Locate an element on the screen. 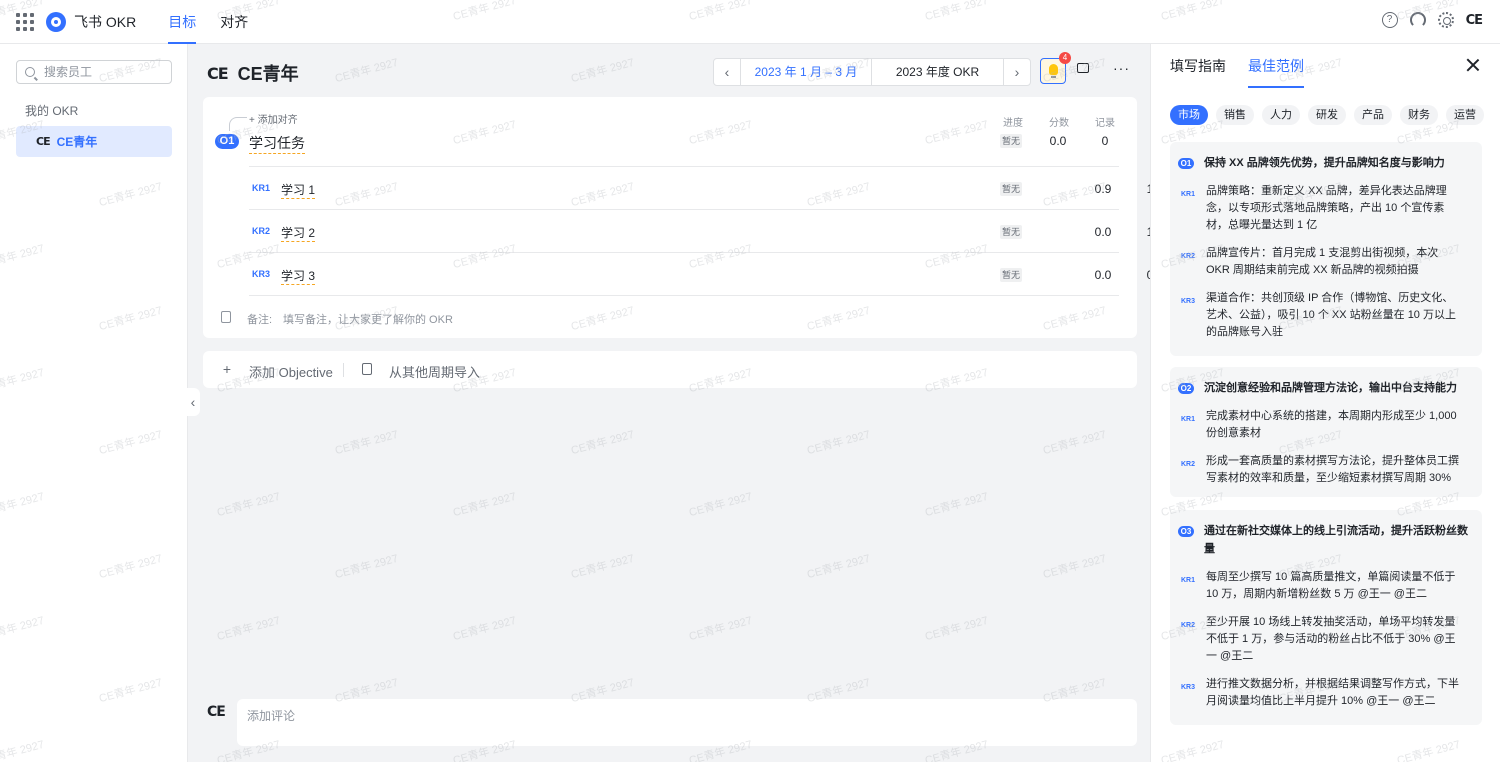 This screenshot has width=1500, height=762. help-icon: ? is located at coordinates (1389, 20).